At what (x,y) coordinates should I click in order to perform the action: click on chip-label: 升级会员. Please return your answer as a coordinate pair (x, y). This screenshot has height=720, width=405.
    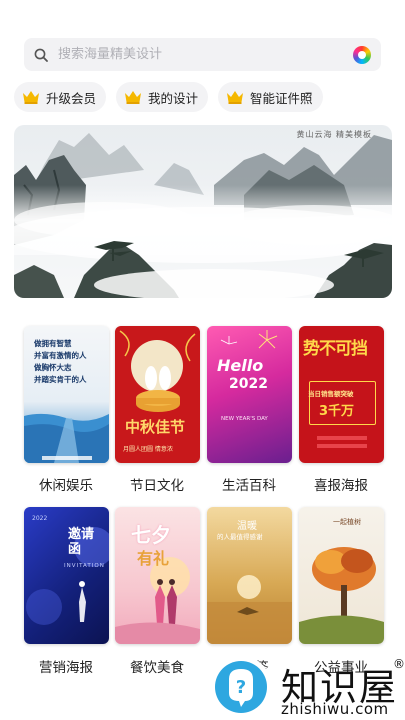
    Looking at the image, I should click on (71, 98).